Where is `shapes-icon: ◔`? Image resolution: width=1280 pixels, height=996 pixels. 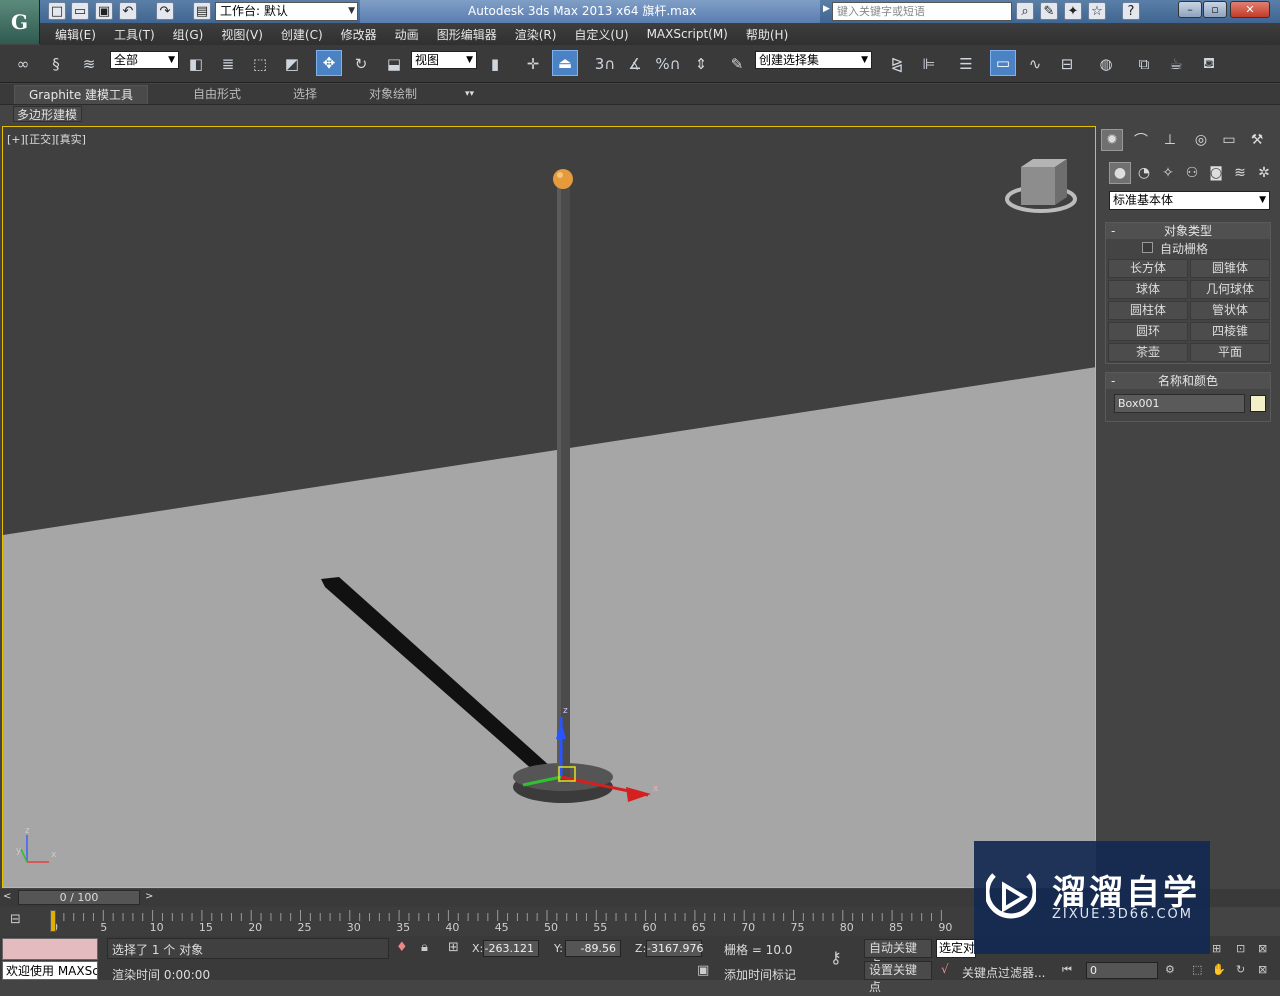 shapes-icon: ◔ is located at coordinates (1144, 173).